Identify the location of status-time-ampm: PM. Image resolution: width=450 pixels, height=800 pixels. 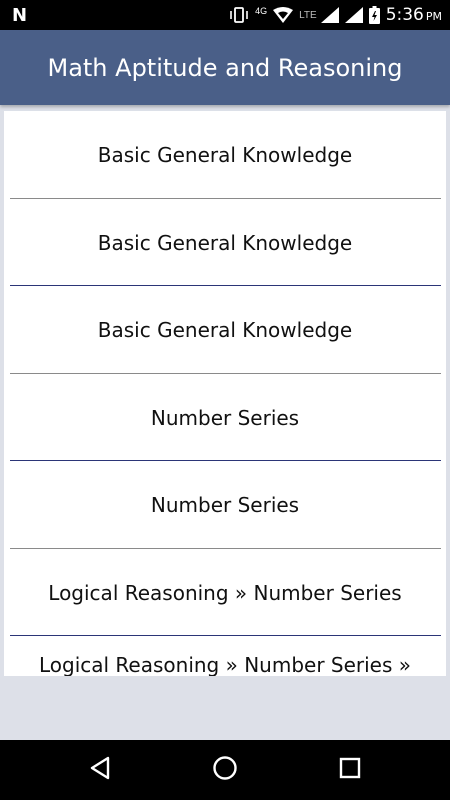
(433, 16).